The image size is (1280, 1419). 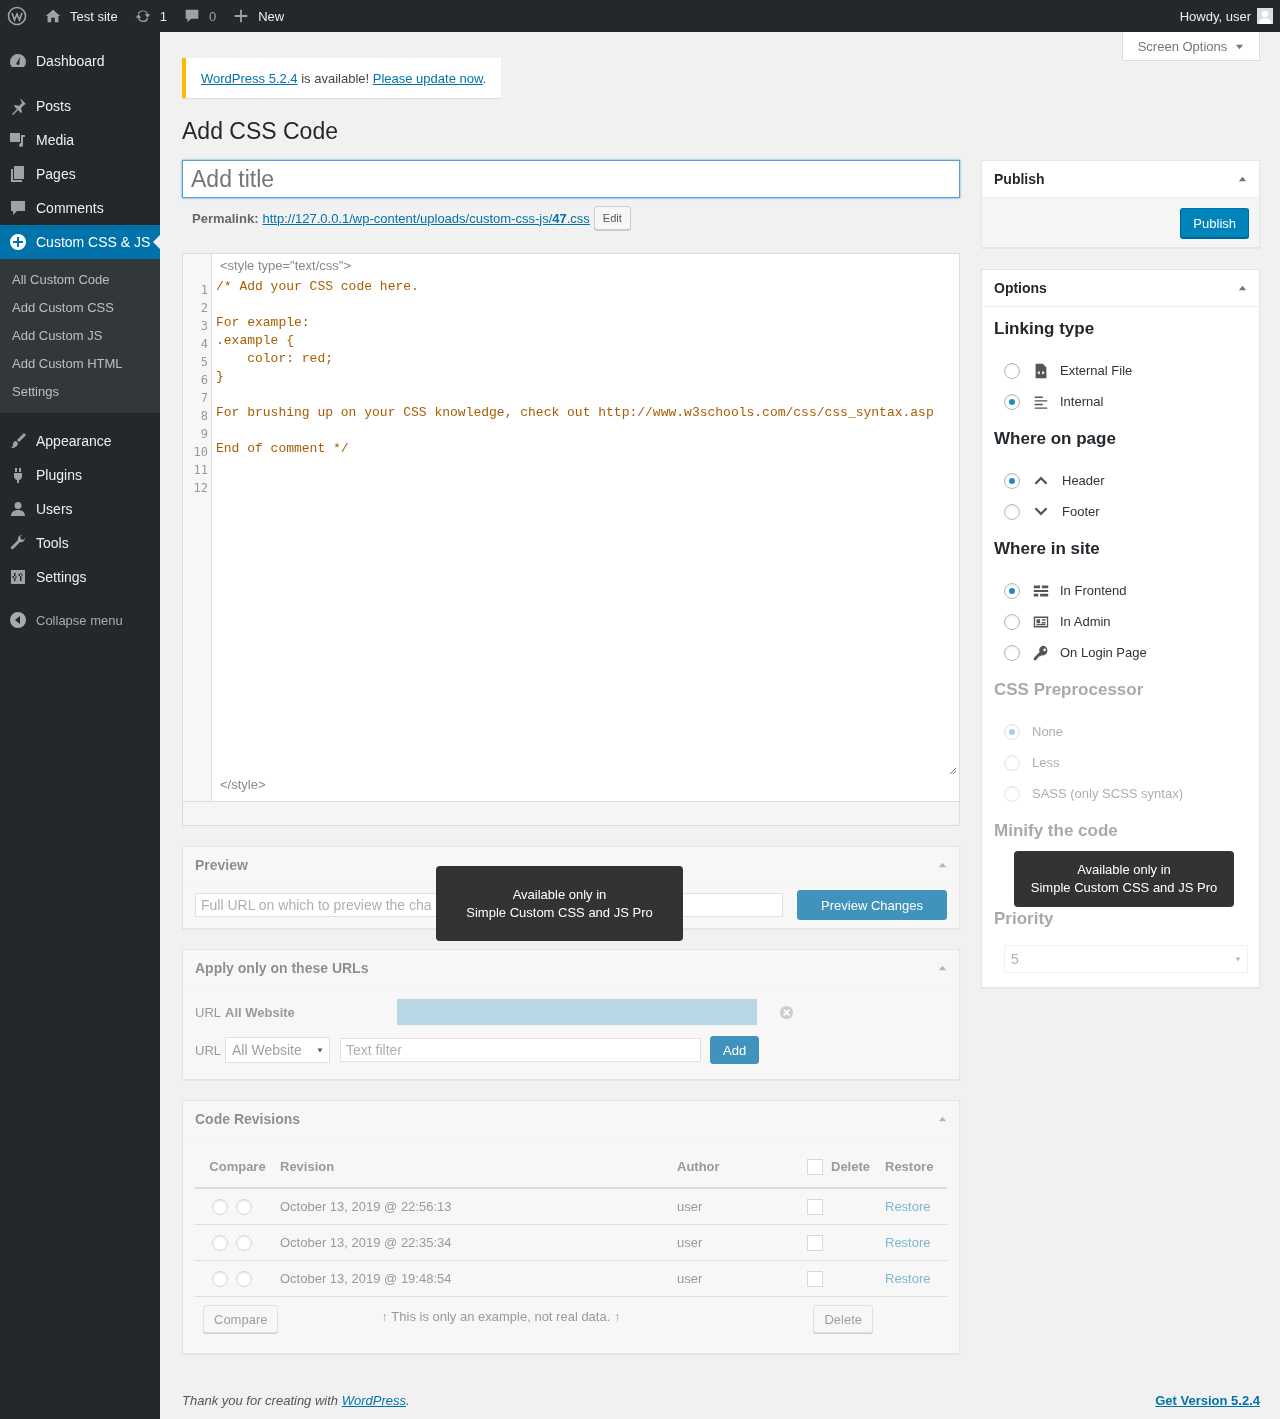 What do you see at coordinates (54, 509) in the screenshot?
I see `menu-label: Users` at bounding box center [54, 509].